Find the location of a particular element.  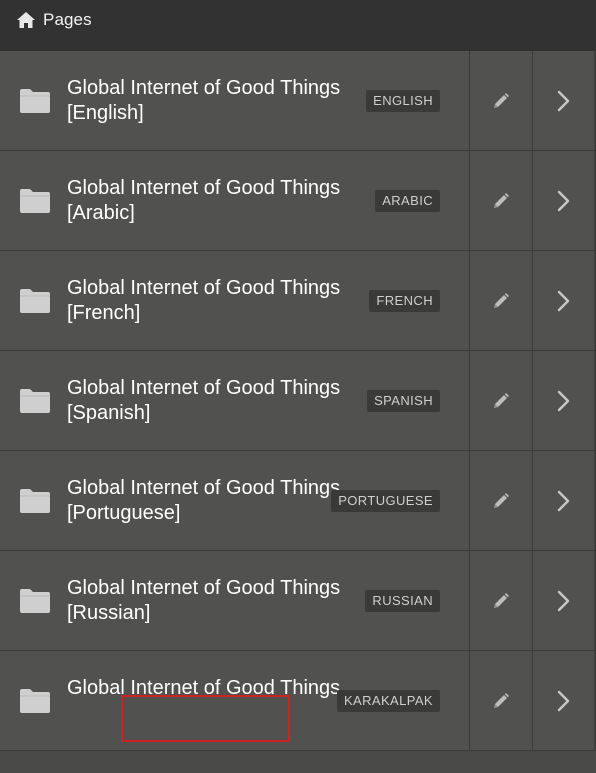

page-name: Global Internet of Good Things [Arabic] is located at coordinates (213, 201).